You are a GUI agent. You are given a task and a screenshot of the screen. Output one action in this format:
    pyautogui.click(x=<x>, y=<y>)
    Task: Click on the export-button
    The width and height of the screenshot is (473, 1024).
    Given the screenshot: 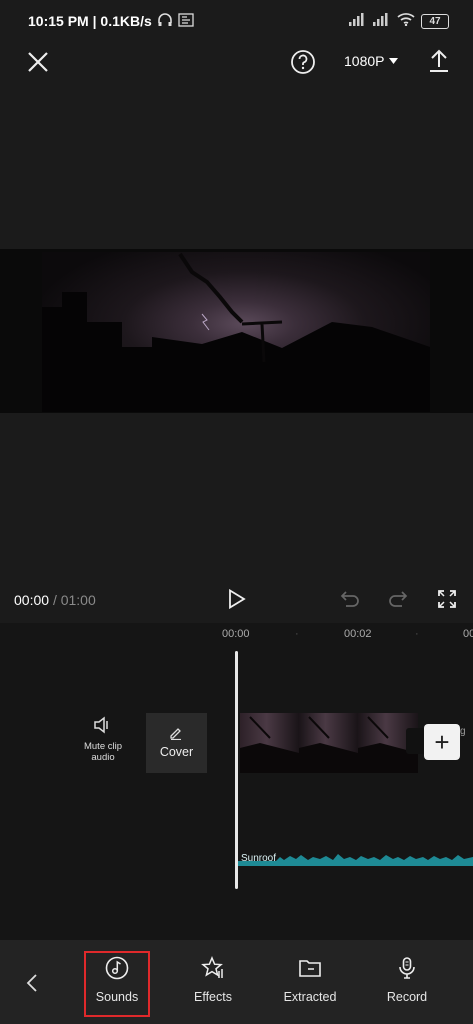 What is the action you would take?
    pyautogui.click(x=439, y=61)
    